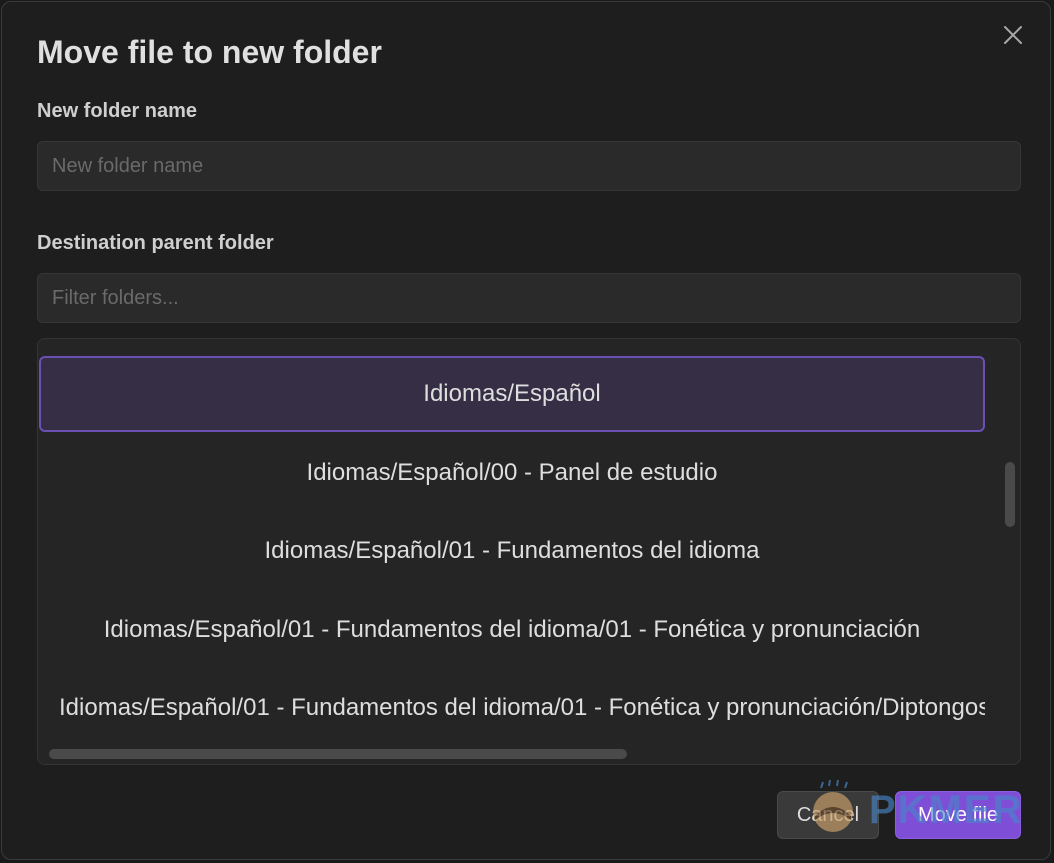 The image size is (1054, 863). I want to click on new-folder-name-input, so click(529, 166).